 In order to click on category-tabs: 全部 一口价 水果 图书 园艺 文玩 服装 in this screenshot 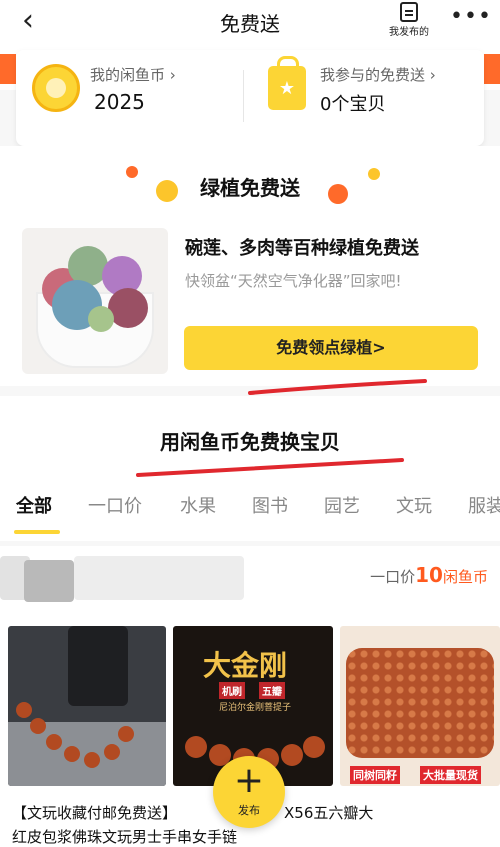, I will do `click(250, 511)`.